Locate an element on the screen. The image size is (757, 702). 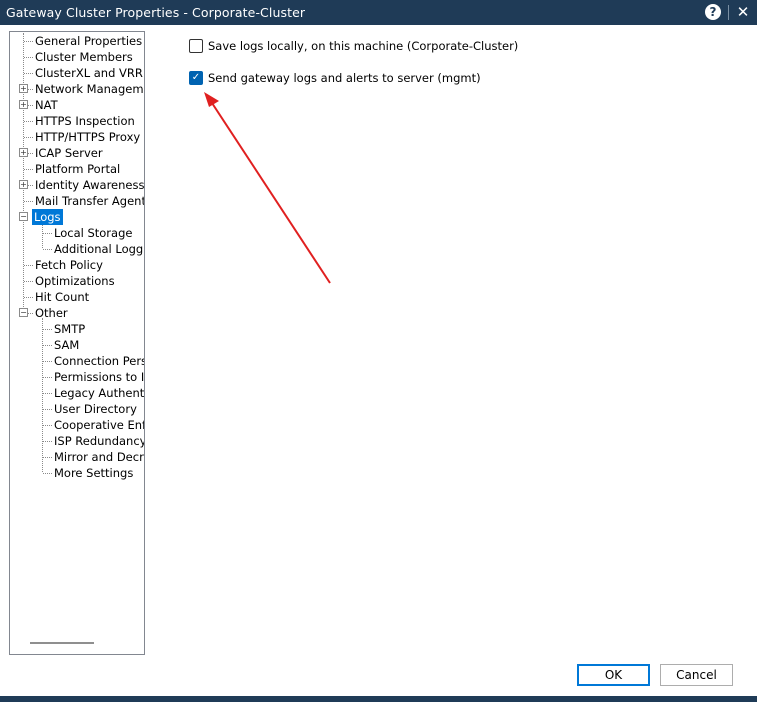
tree-item-general-properties: General Properties is located at coordinates (88, 41).